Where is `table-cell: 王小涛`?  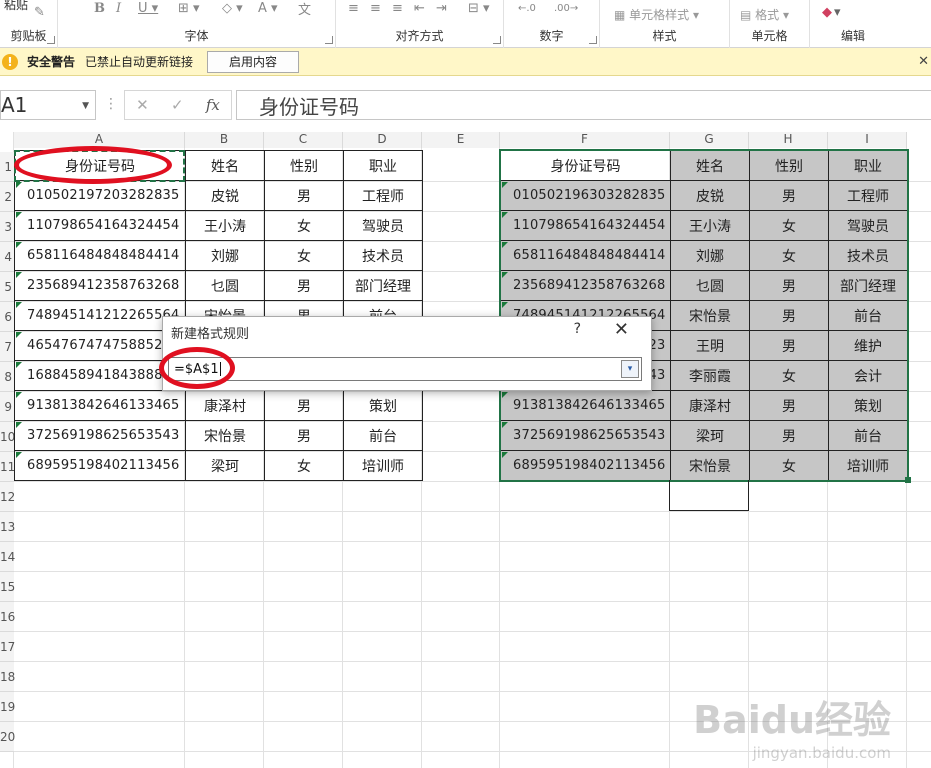 table-cell: 王小涛 is located at coordinates (225, 226).